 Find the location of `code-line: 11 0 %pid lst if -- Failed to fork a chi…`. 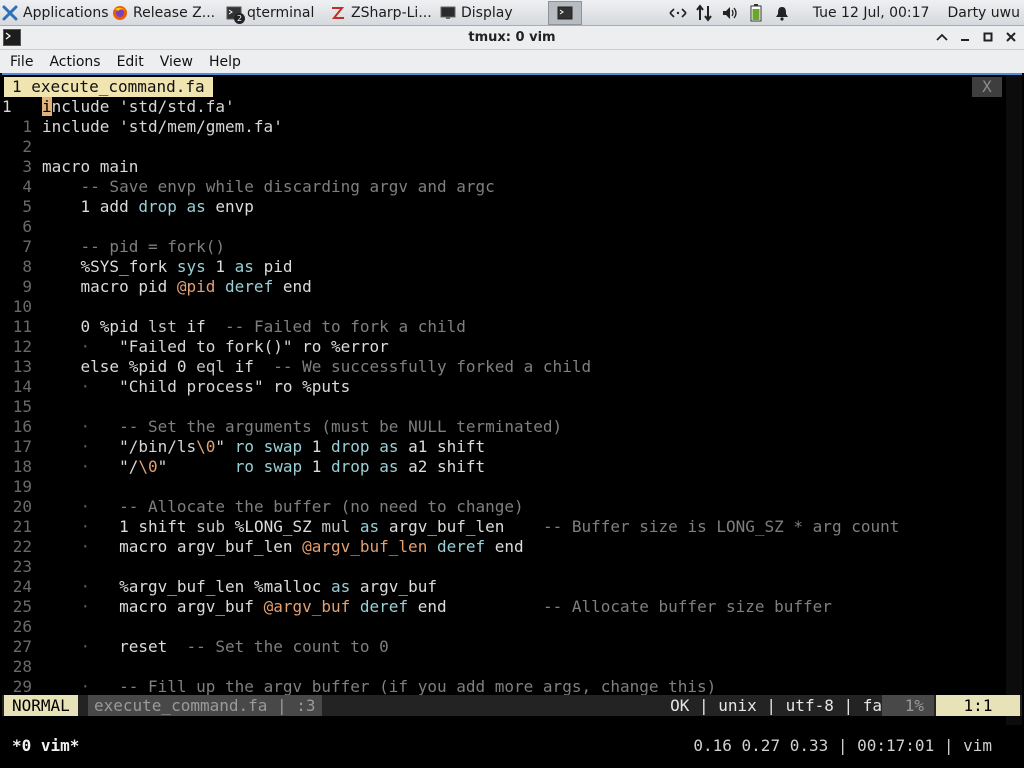

code-line: 11 0 %pid lst if -- Failed to fork a chi… is located at coordinates (512, 327).